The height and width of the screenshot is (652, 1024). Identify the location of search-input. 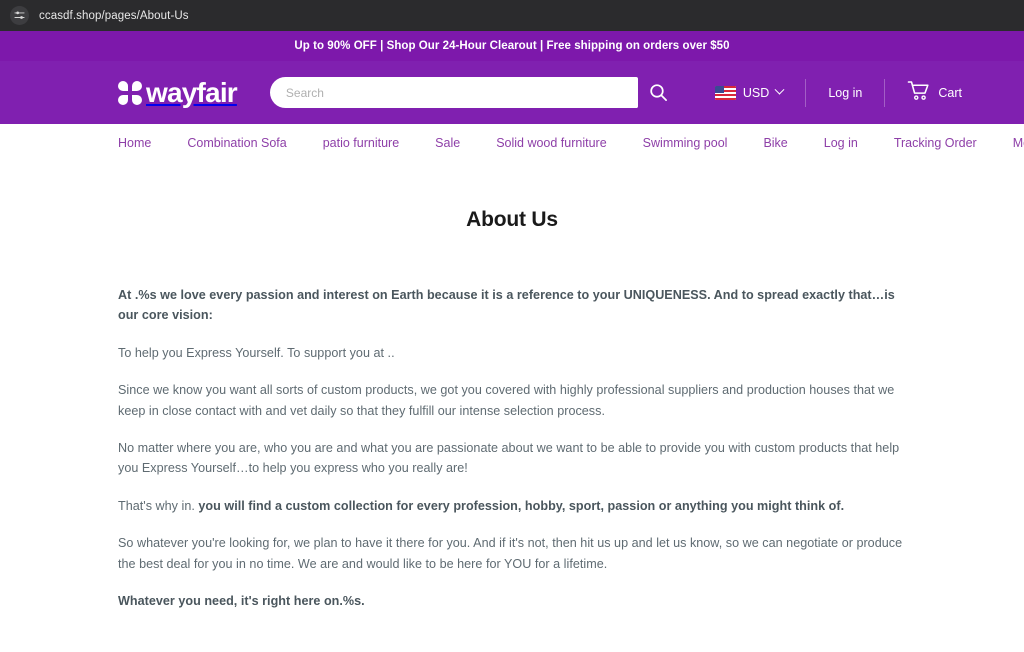
(453, 92).